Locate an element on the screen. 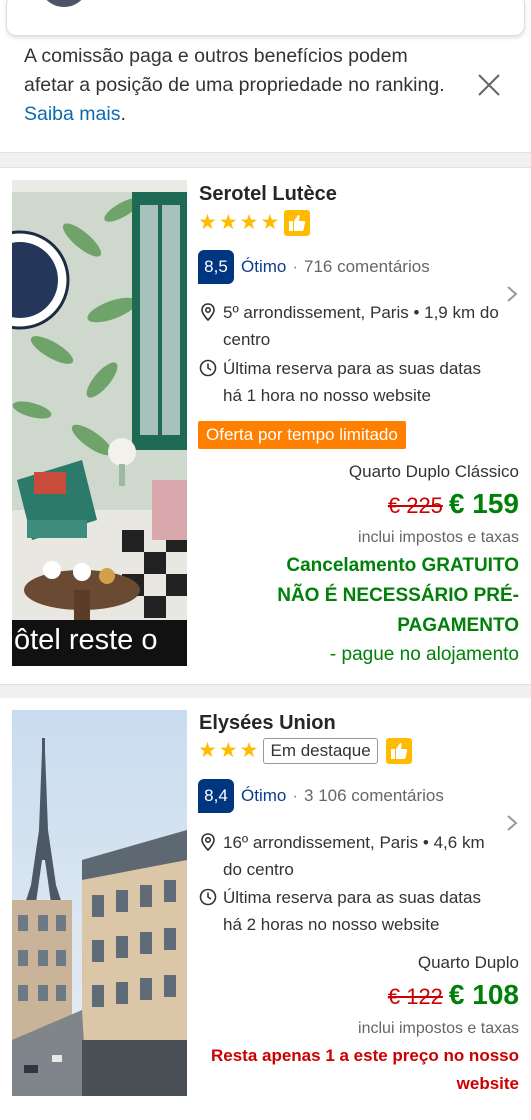 Image resolution: width=531 pixels, height=1120 pixels. separator is located at coordinates (265, 160).